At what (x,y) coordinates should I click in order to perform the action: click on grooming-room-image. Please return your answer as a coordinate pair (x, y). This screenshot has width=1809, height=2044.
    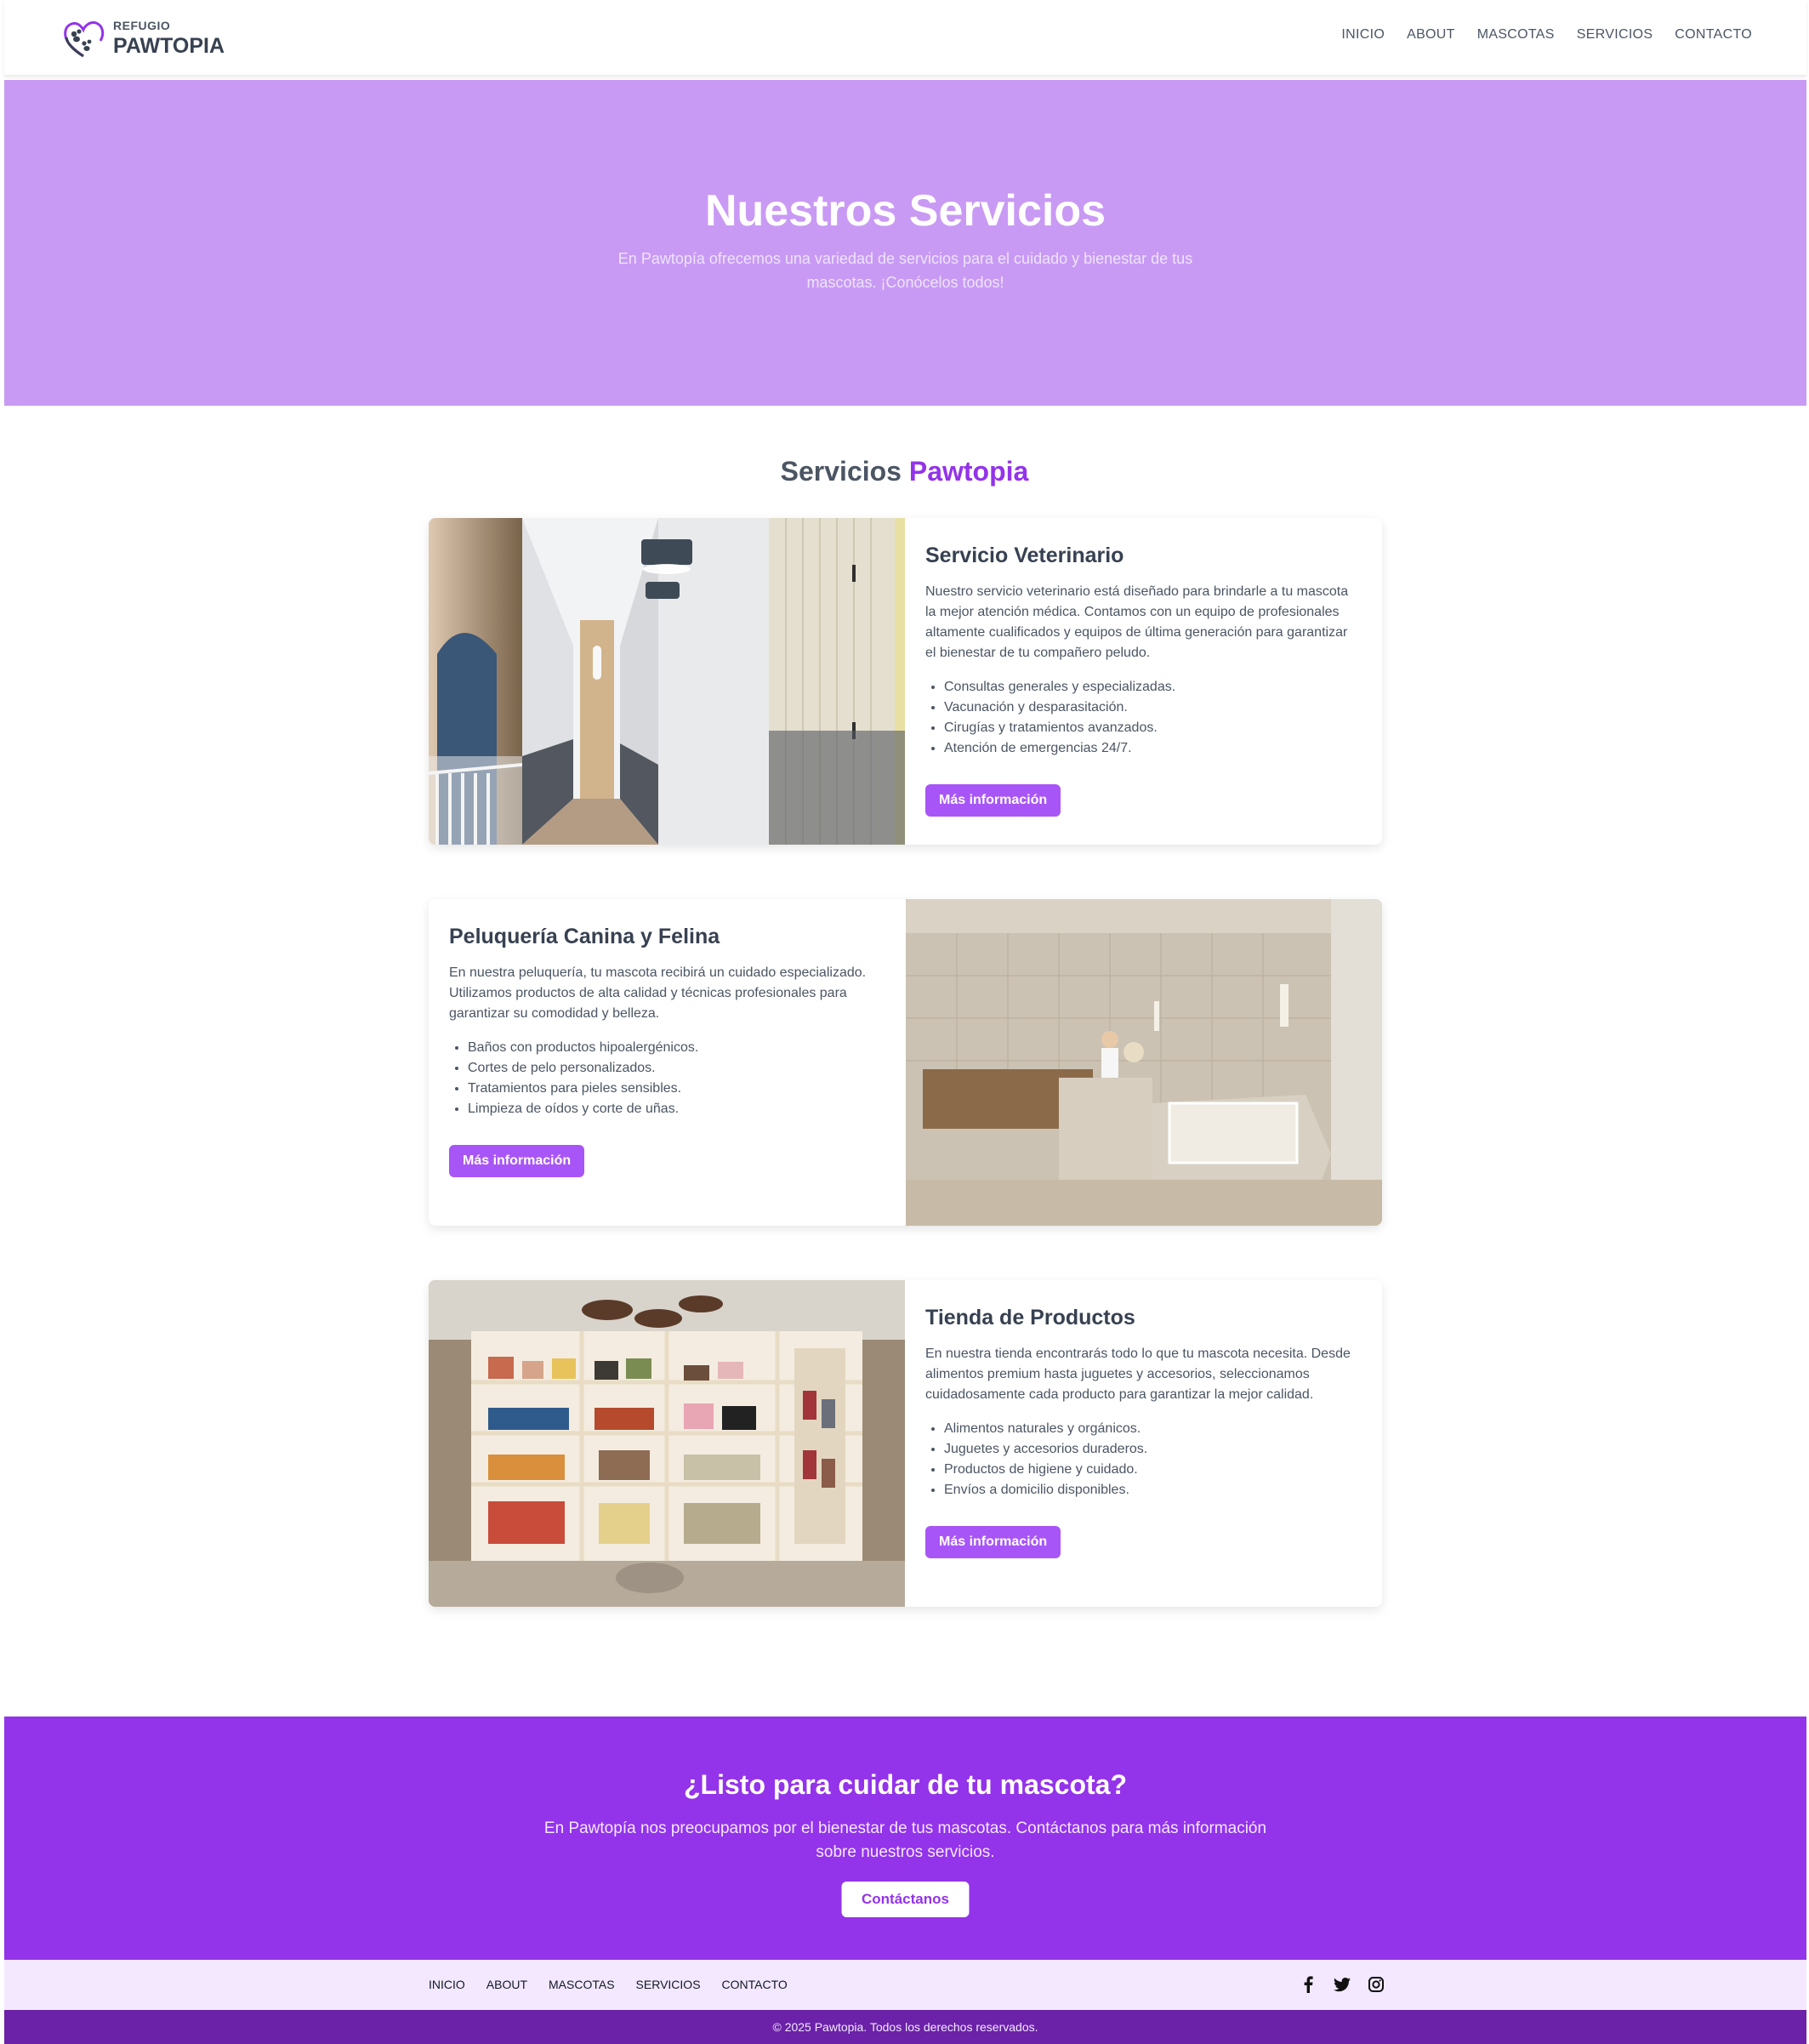
    Looking at the image, I should click on (1144, 1062).